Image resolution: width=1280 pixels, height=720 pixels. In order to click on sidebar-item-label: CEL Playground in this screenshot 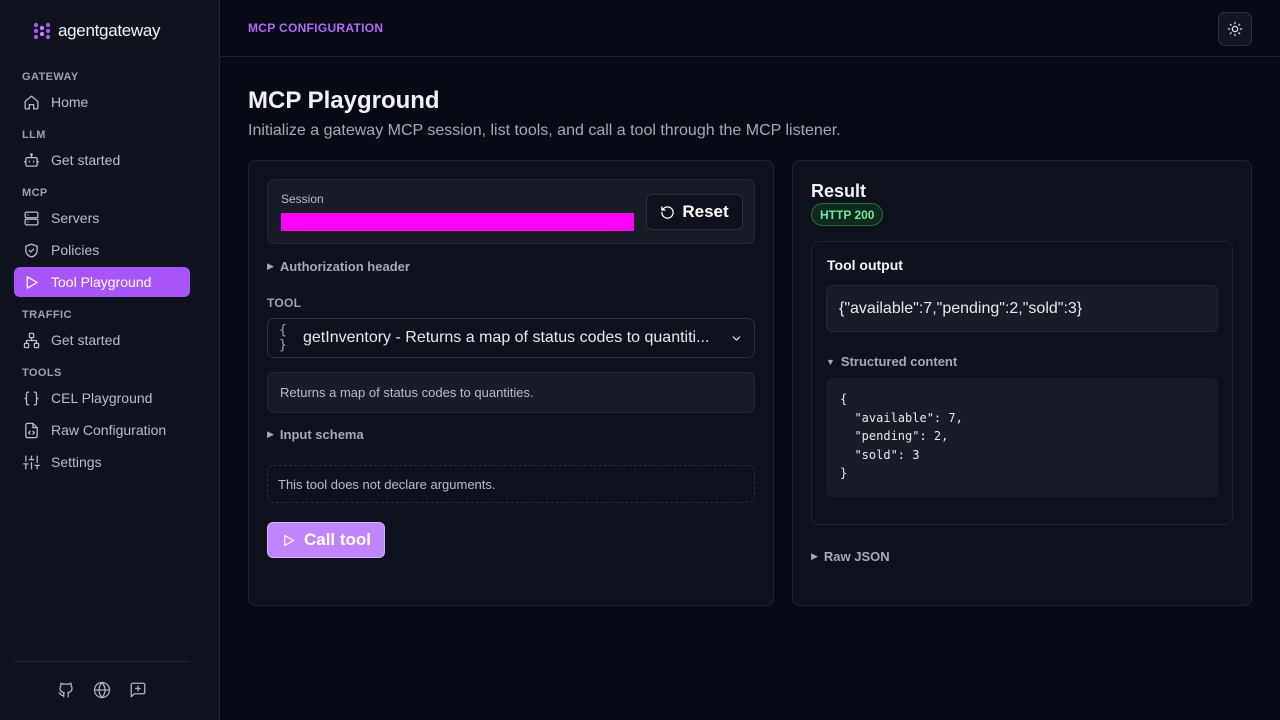, I will do `click(102, 398)`.